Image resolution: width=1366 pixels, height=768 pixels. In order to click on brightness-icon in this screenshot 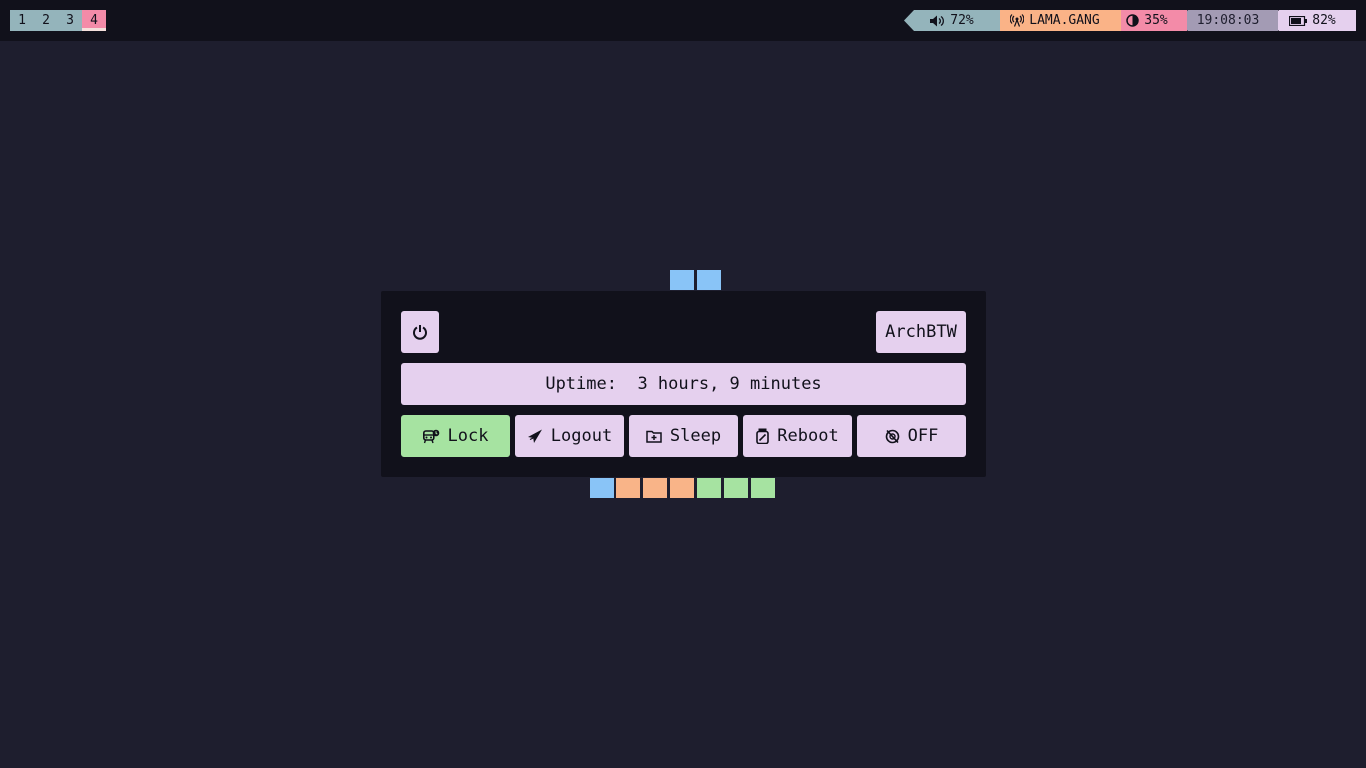, I will do `click(1132, 20)`.